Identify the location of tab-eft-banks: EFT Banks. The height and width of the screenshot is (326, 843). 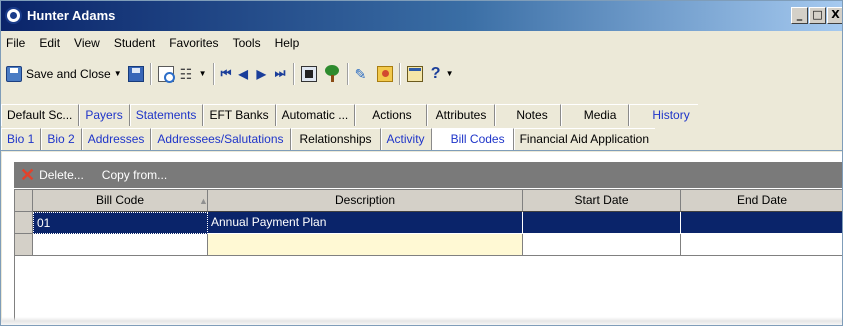
(239, 115).